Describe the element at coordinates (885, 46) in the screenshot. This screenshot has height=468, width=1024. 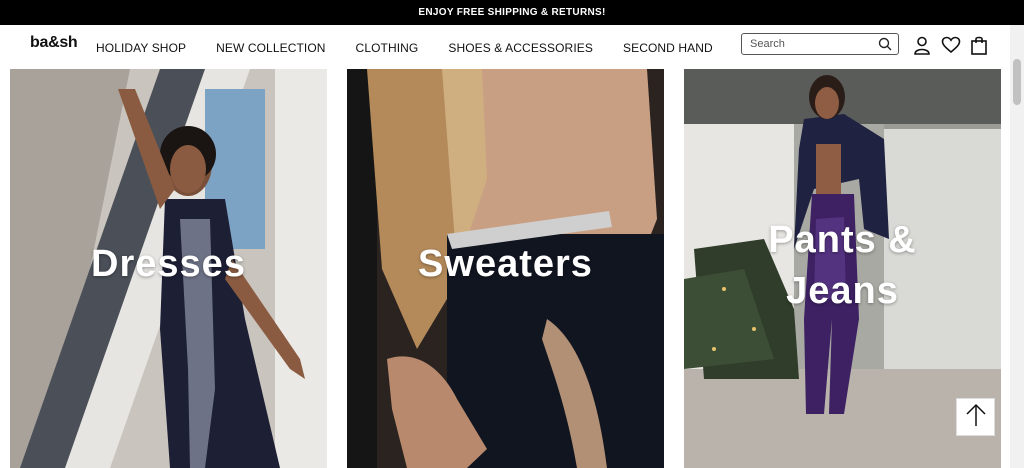
I see `search-icon` at that location.